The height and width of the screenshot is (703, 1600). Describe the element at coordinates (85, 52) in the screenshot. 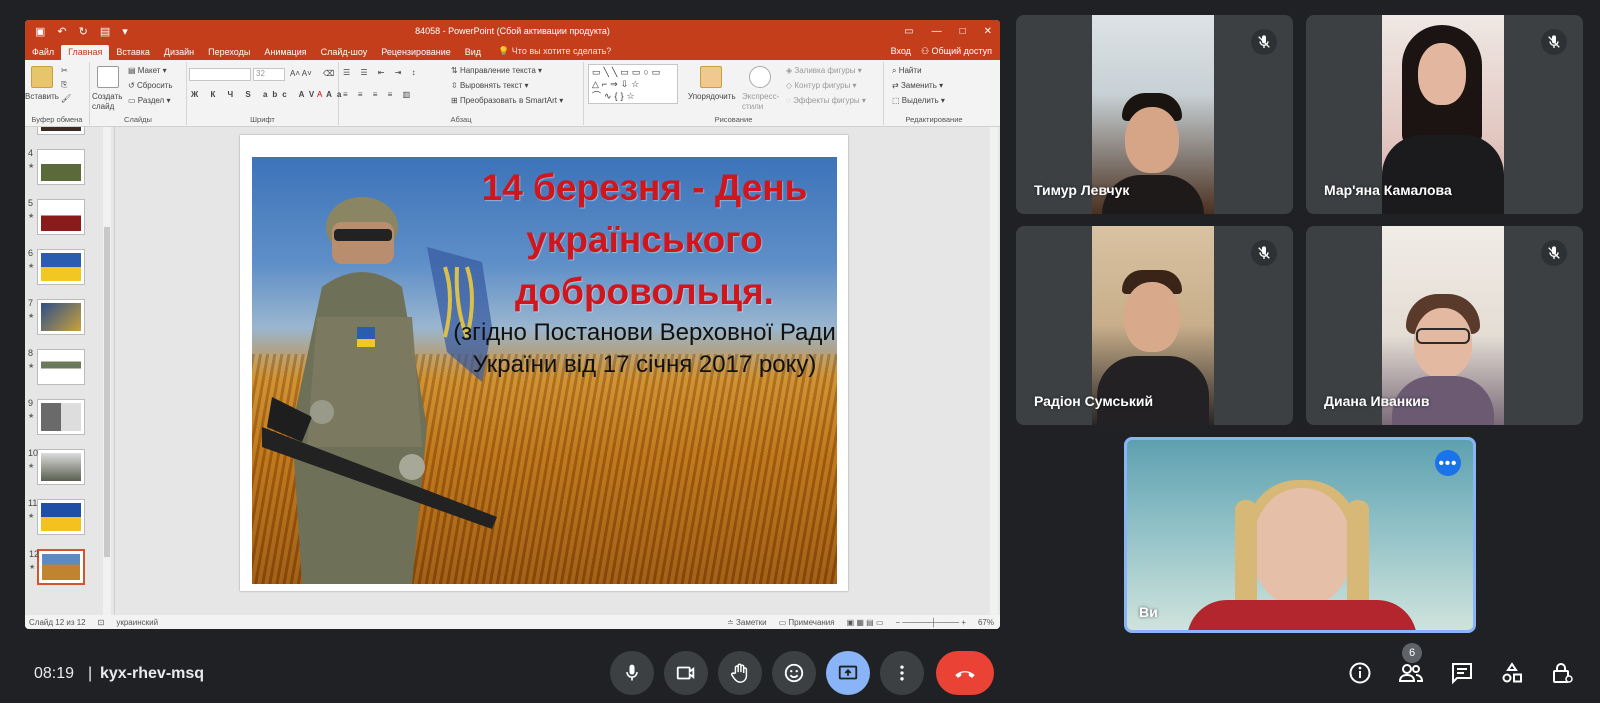

I see `tab-home: Главная` at that location.